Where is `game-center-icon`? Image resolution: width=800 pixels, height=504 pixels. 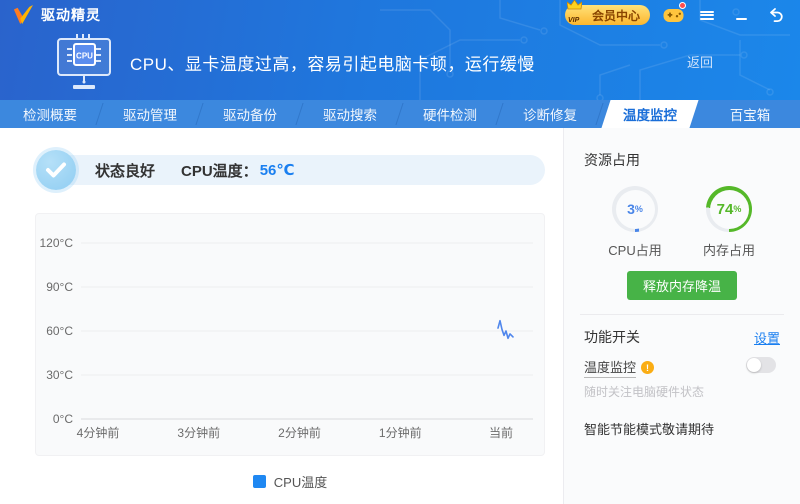 game-center-icon is located at coordinates (674, 14).